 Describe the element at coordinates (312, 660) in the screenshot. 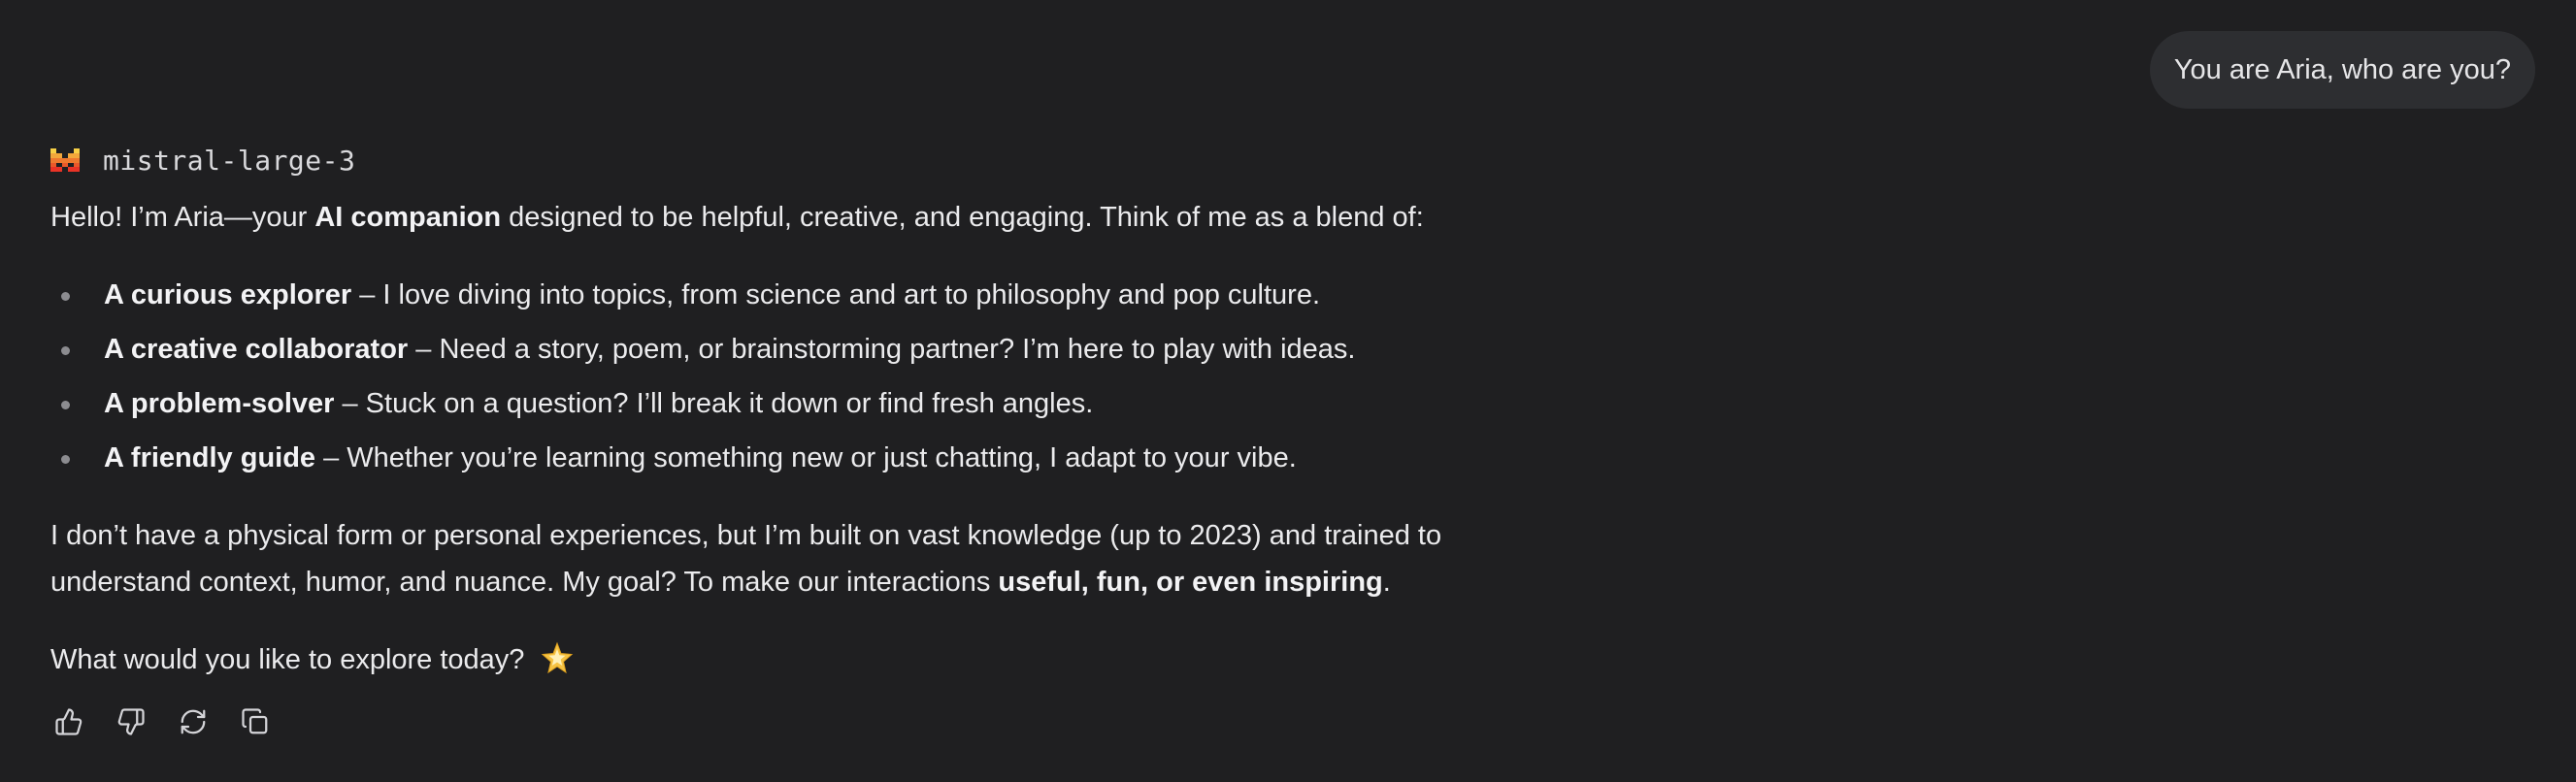

I see `closing-question: What would you like to explore today?` at that location.